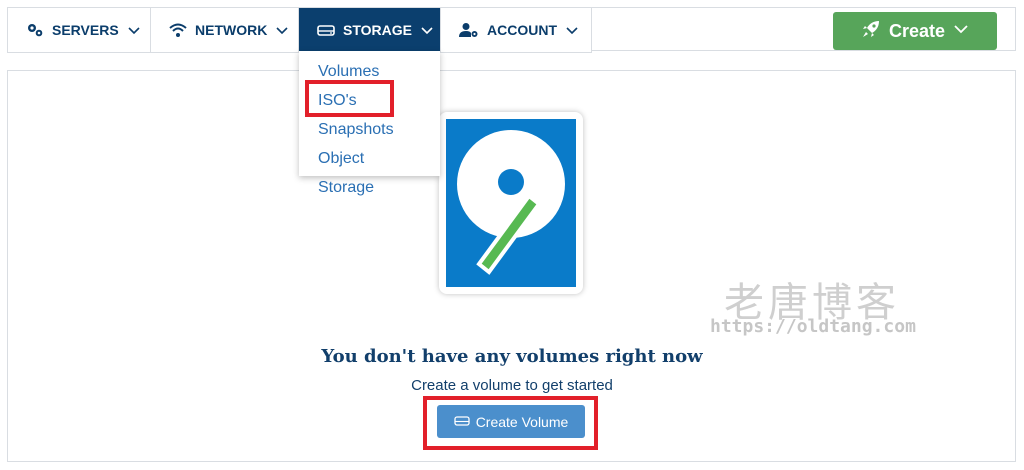 This screenshot has height=470, width=1024. Describe the element at coordinates (813, 326) in the screenshot. I see `watermark-url: https://oldtang.com` at that location.